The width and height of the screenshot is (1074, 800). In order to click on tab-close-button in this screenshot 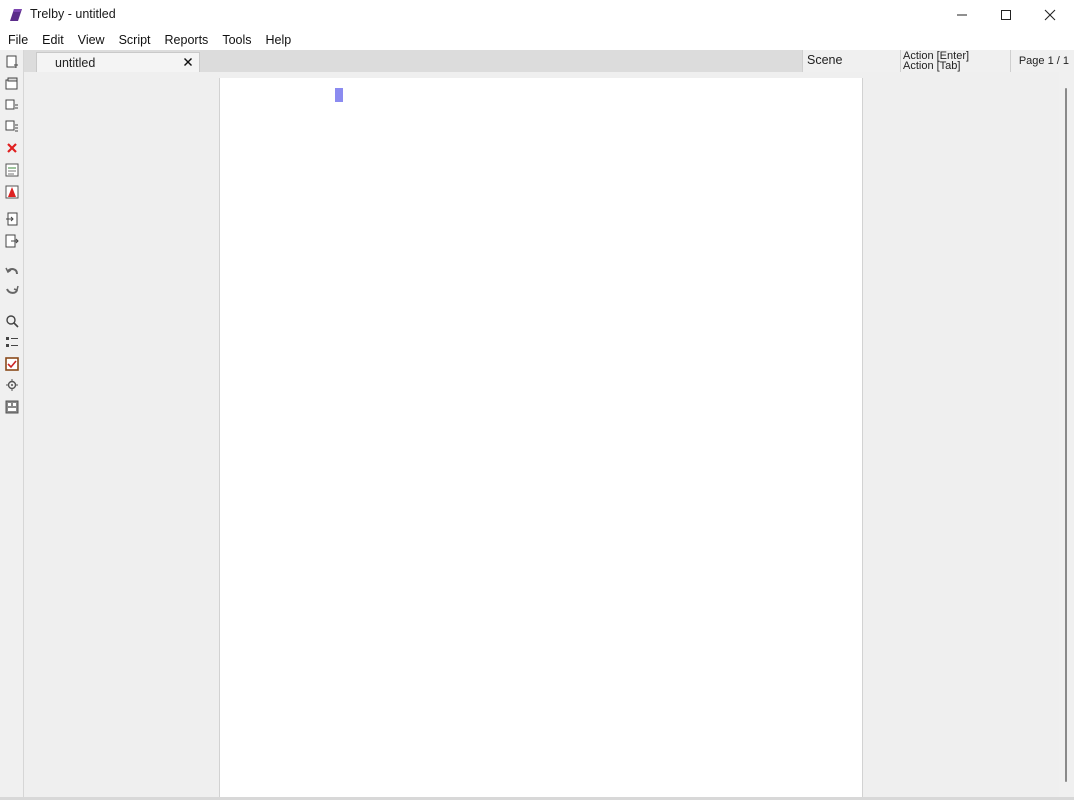, I will do `click(188, 62)`.